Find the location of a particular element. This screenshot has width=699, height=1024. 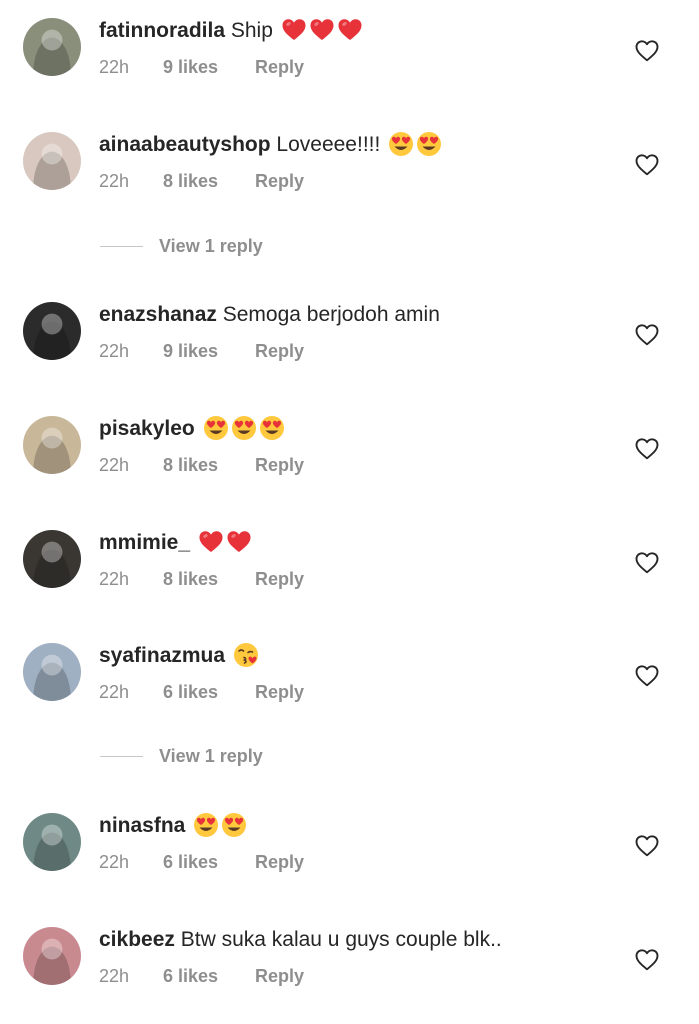

comment-line: pisakyleo is located at coordinates (193, 432).